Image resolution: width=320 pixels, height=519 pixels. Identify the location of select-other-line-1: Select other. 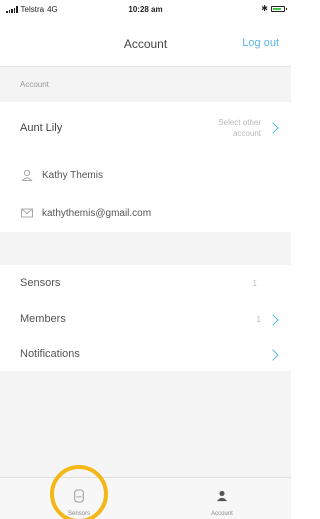
(239, 122).